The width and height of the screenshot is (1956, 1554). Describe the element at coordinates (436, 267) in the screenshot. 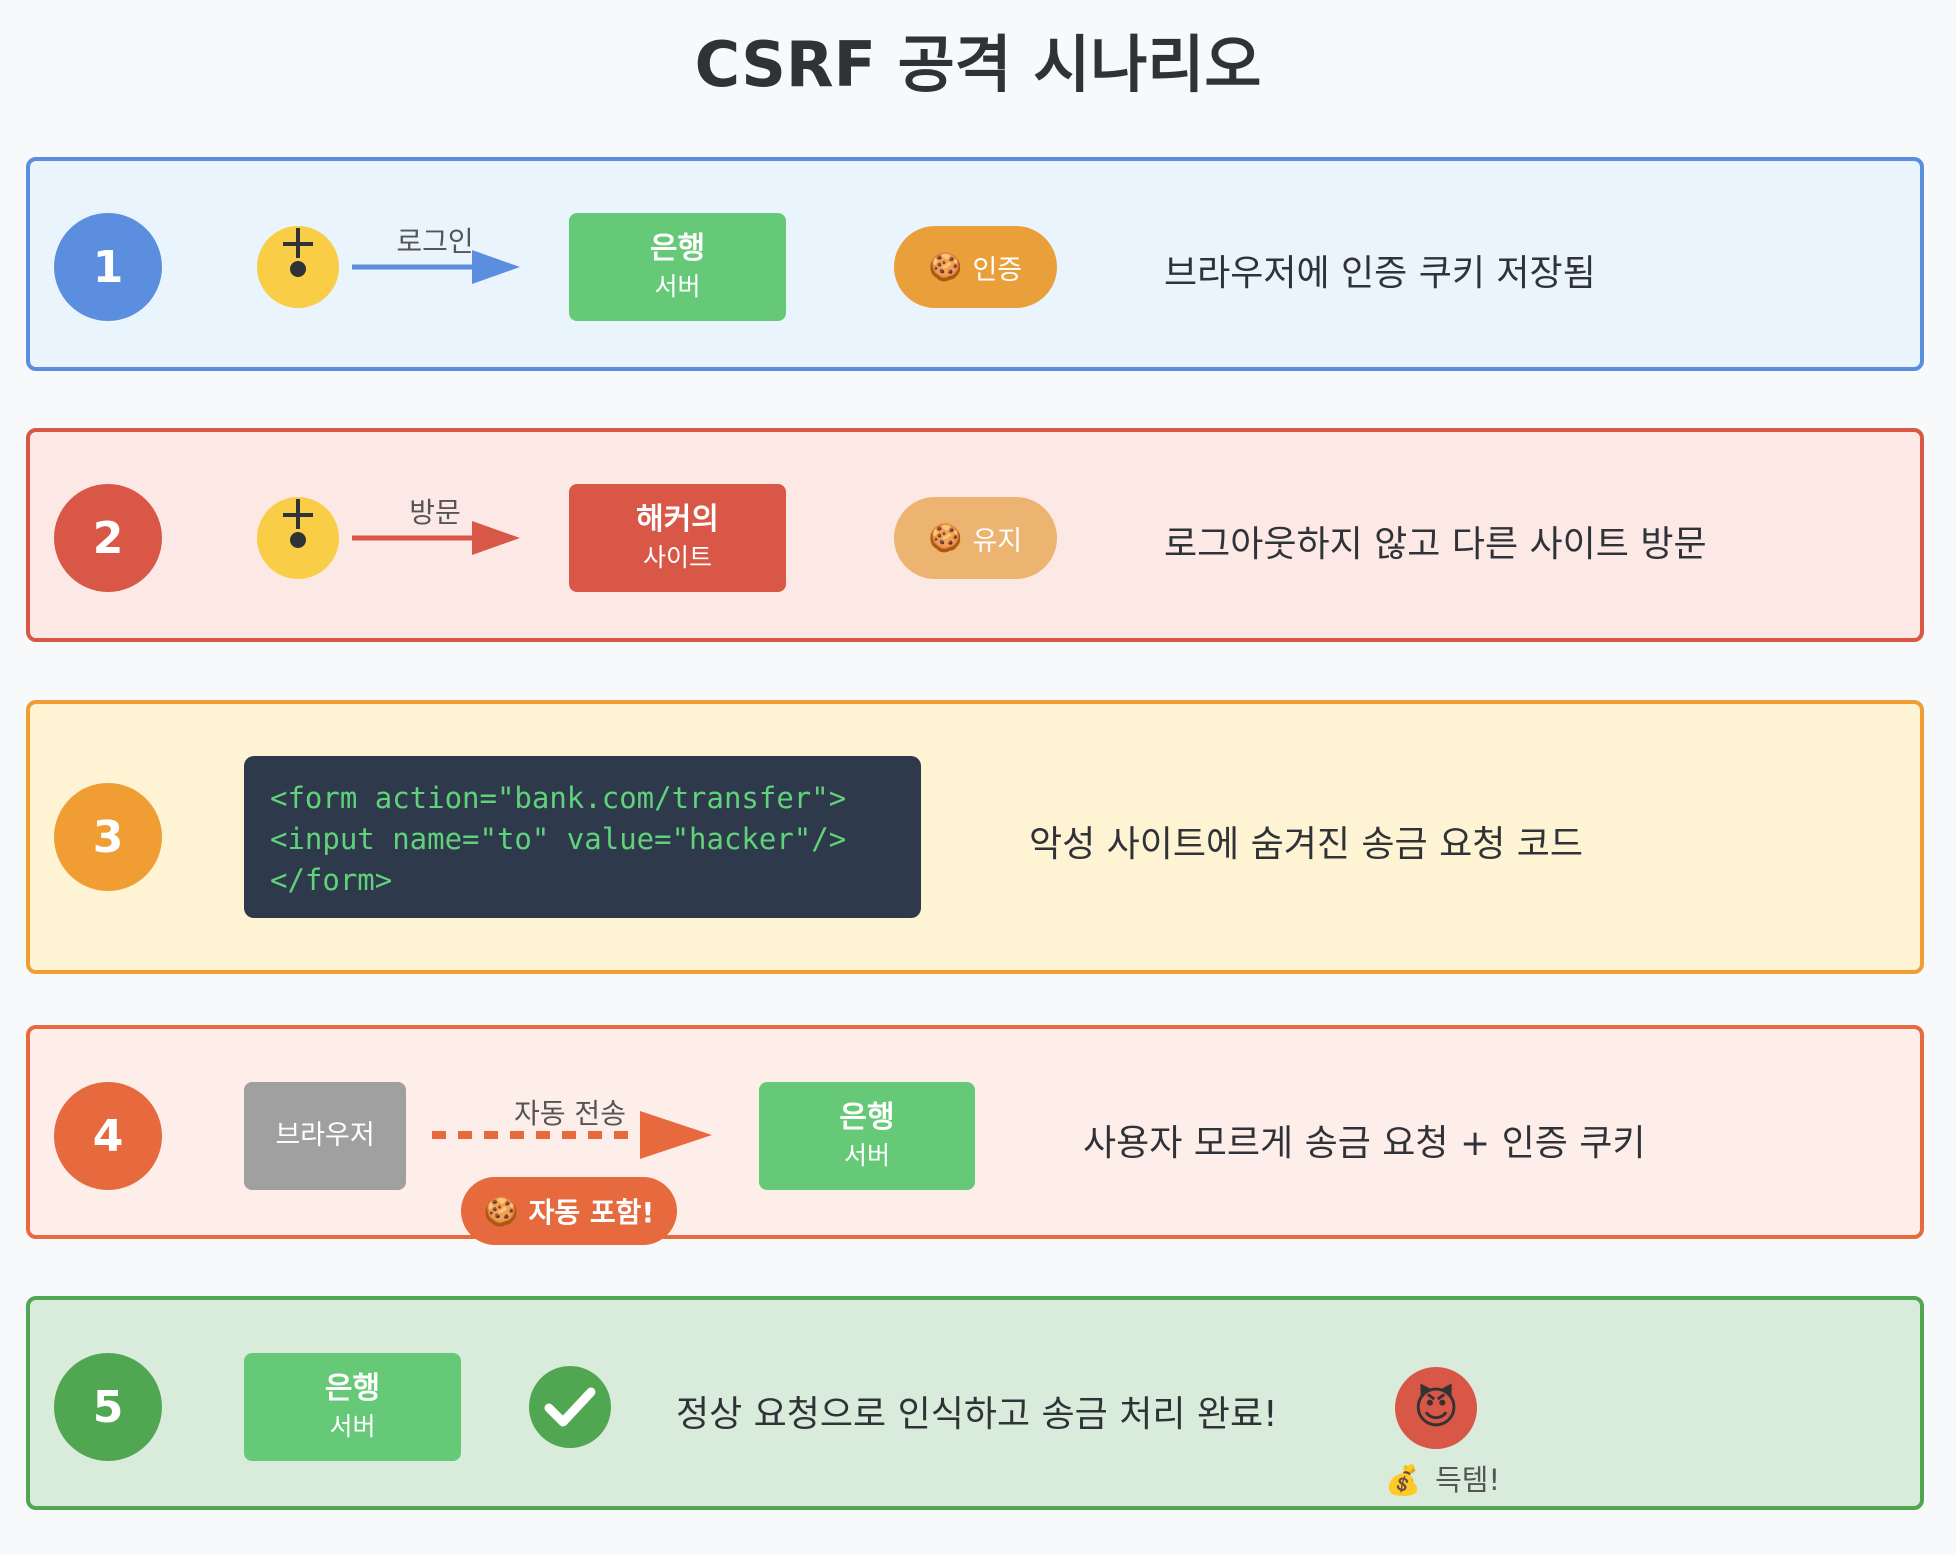

I see `login-arrow` at that location.